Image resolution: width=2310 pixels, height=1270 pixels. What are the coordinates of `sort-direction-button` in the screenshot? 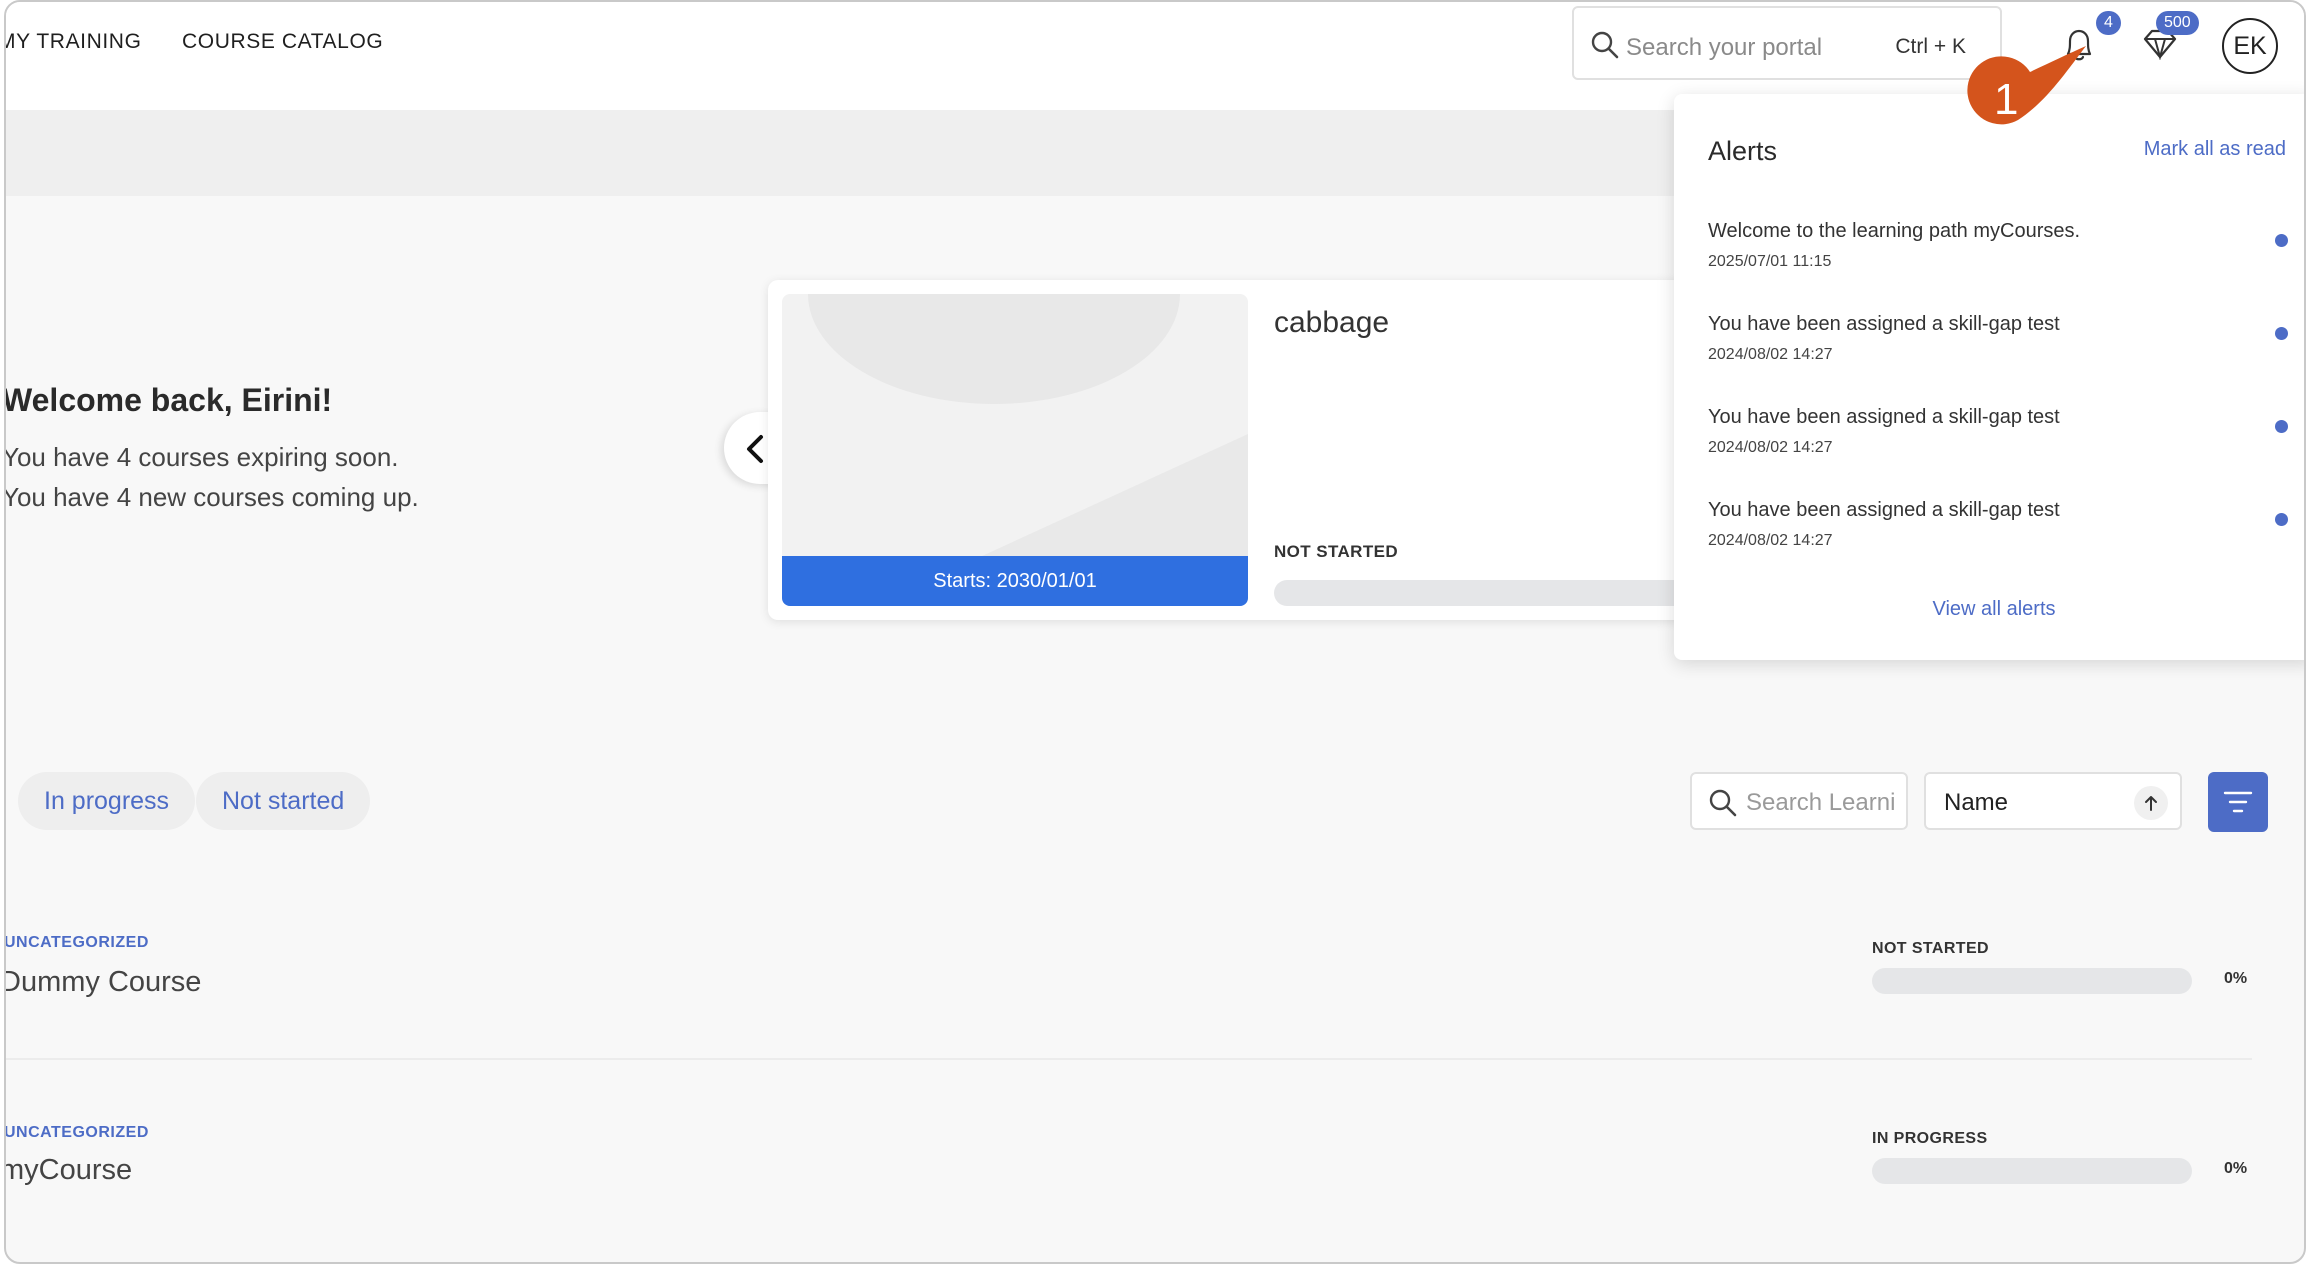 It's located at (2151, 803).